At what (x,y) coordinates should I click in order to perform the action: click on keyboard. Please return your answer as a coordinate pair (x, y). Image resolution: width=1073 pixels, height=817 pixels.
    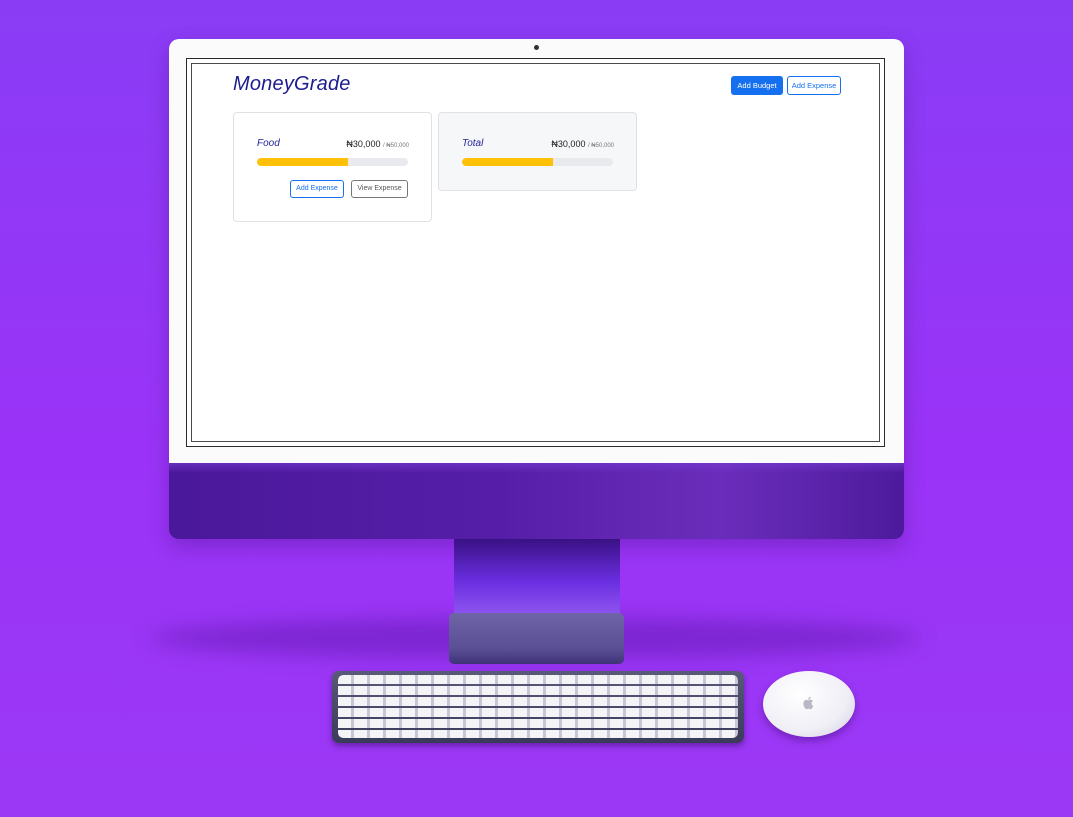
    Looking at the image, I should click on (538, 707).